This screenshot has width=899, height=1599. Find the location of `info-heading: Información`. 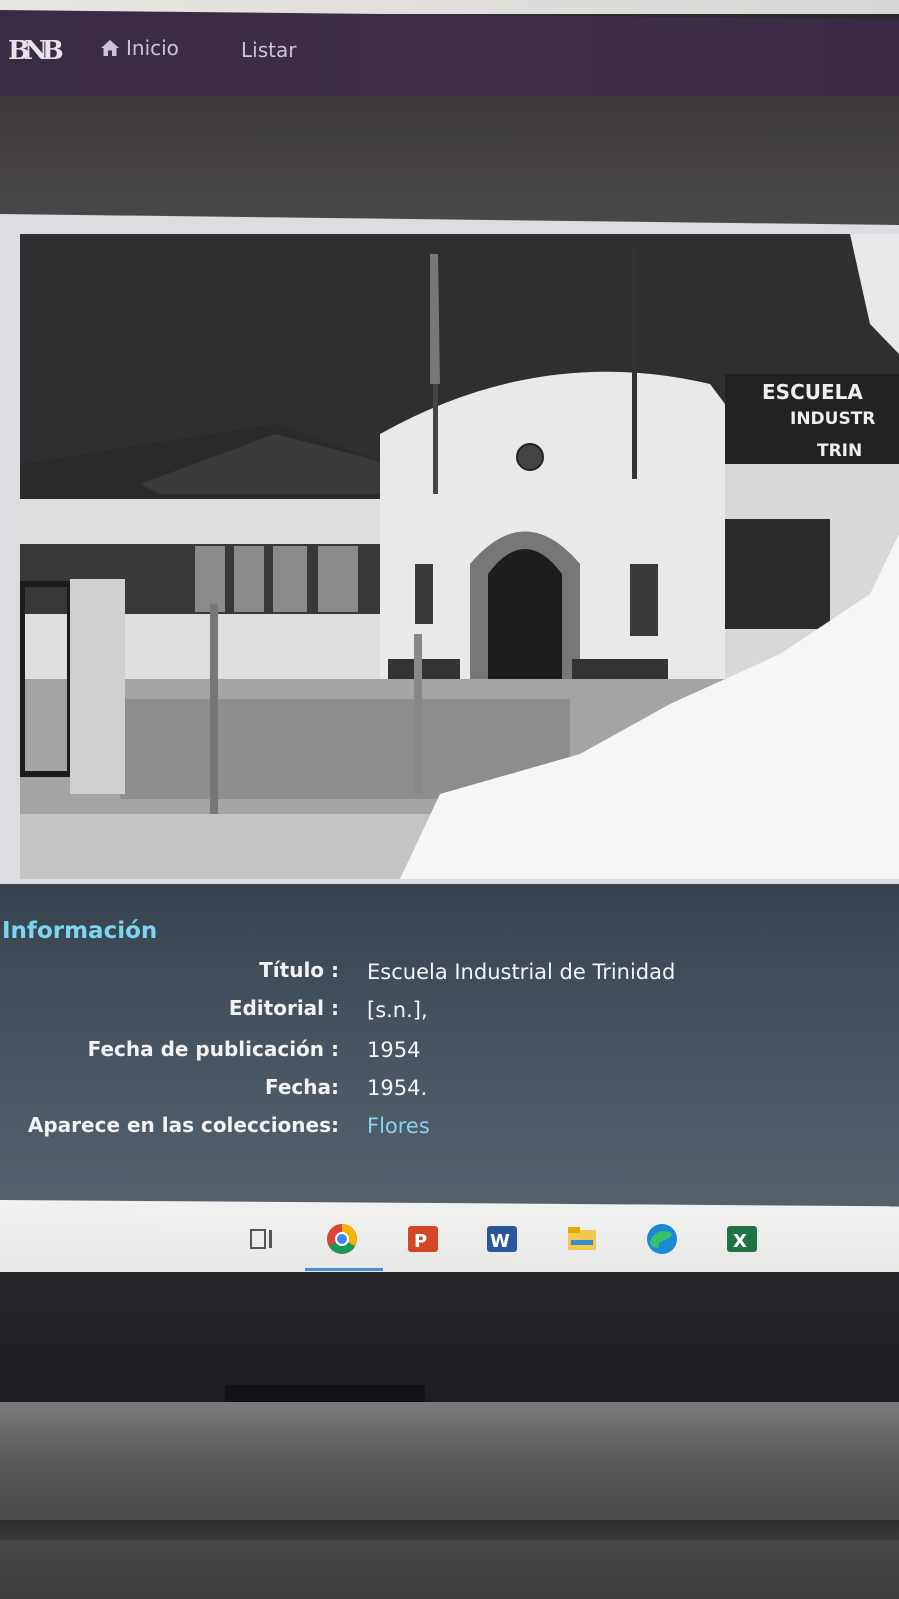

info-heading: Información is located at coordinates (80, 931).